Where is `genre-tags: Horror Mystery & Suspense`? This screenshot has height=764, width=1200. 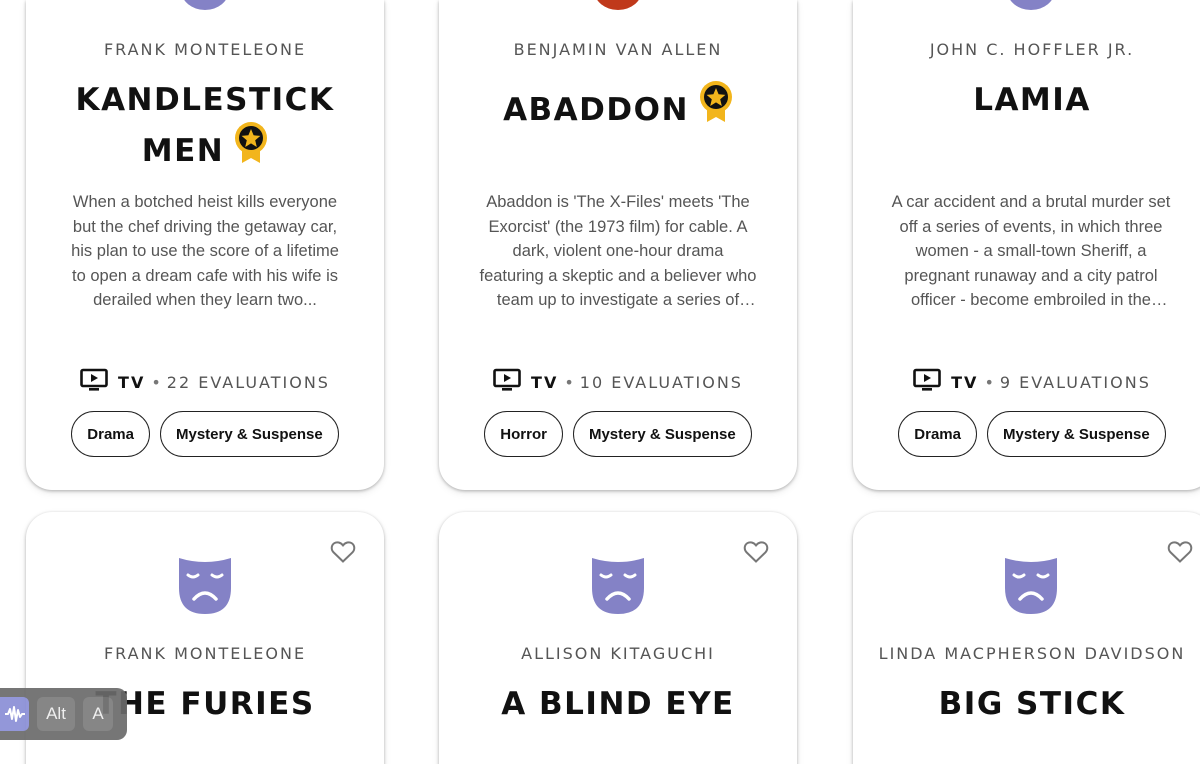
genre-tags: Horror Mystery & Suspense is located at coordinates (618, 434).